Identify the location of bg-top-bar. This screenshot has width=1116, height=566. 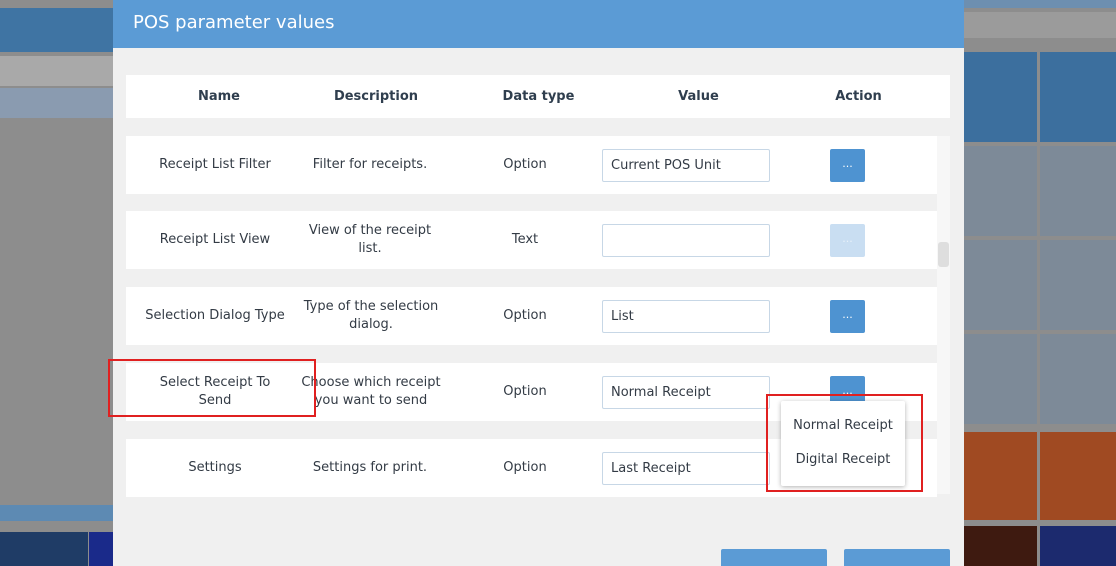
(1040, 4).